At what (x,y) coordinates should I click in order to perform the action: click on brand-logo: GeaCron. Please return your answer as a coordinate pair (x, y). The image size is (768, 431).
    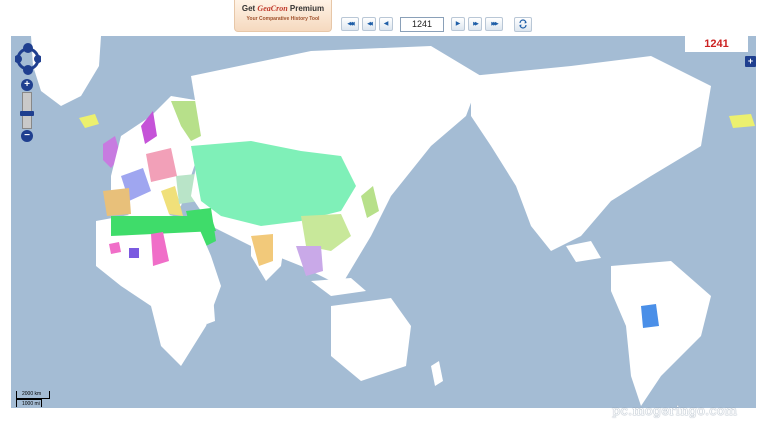
    Looking at the image, I should click on (272, 8).